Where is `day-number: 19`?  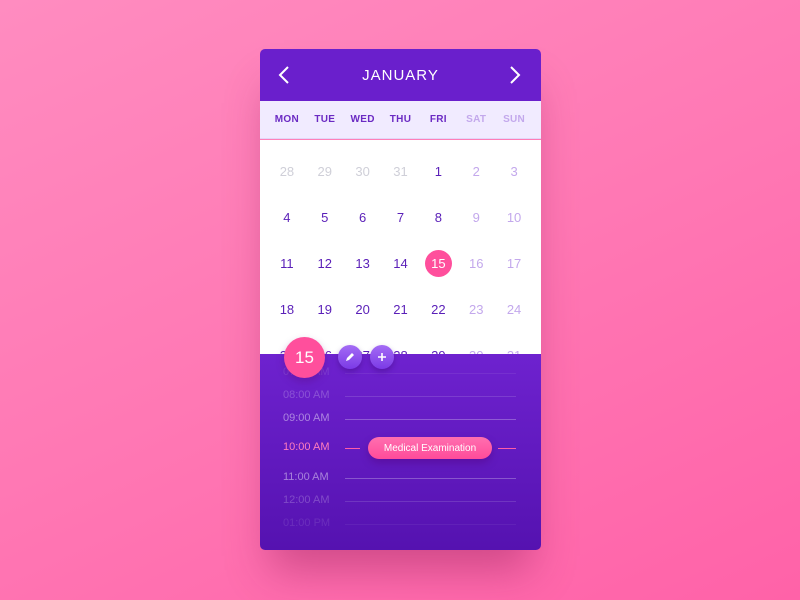 day-number: 19 is located at coordinates (324, 309).